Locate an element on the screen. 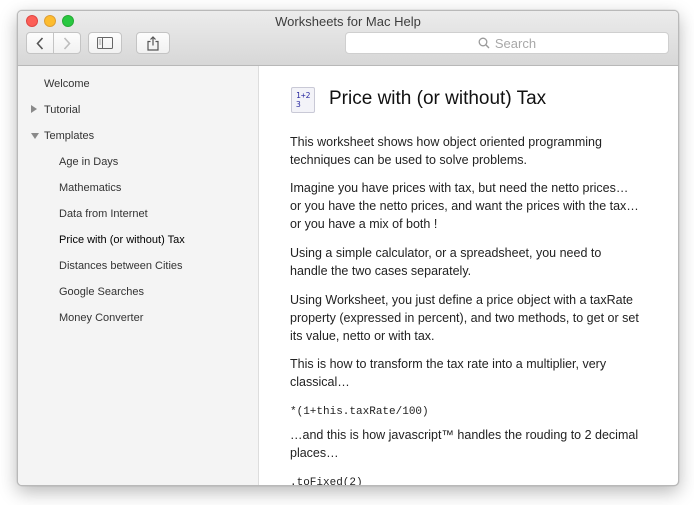 This screenshot has height=505, width=694. chevron-left-icon is located at coordinates (40, 43).